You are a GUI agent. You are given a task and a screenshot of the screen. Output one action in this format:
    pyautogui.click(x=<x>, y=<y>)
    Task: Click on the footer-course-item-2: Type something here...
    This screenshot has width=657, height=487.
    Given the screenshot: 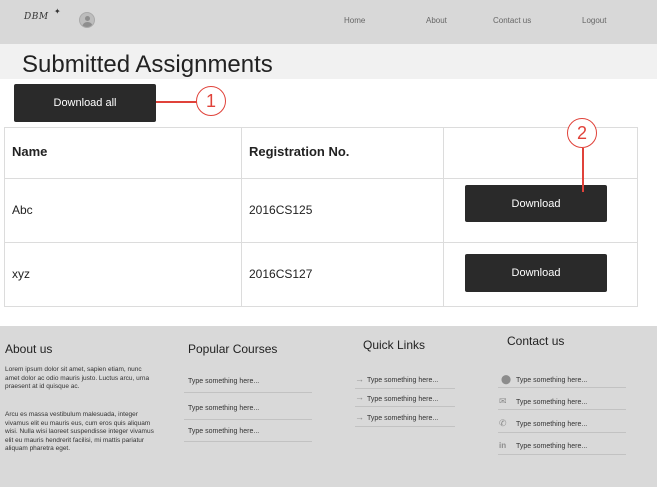 What is the action you would take?
    pyautogui.click(x=223, y=408)
    